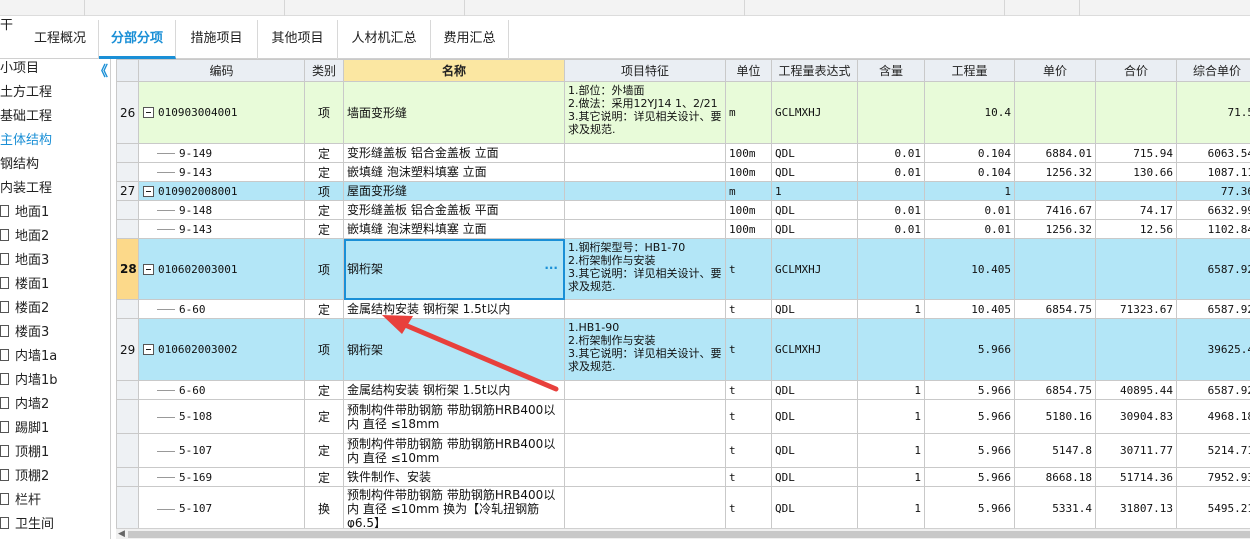 The width and height of the screenshot is (1250, 539). What do you see at coordinates (454, 191) in the screenshot?
I see `name-cell: 屋面变形缝` at bounding box center [454, 191].